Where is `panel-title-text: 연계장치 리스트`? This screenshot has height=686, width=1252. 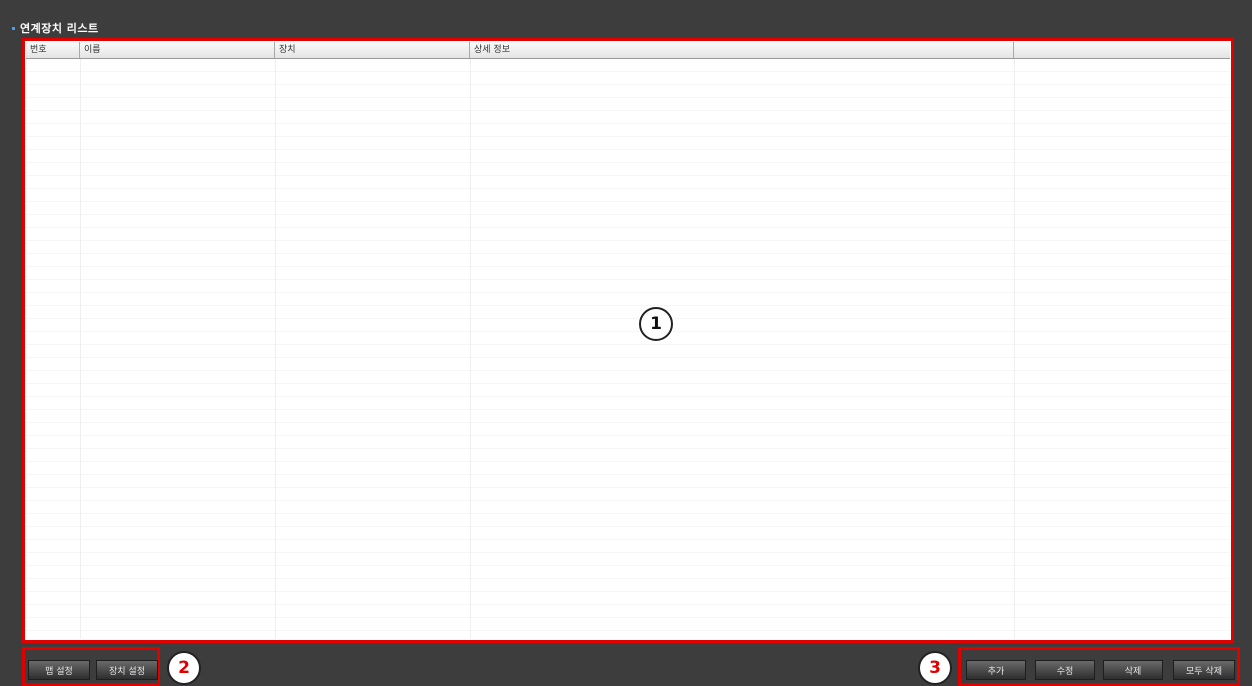 panel-title-text: 연계장치 리스트 is located at coordinates (59, 28).